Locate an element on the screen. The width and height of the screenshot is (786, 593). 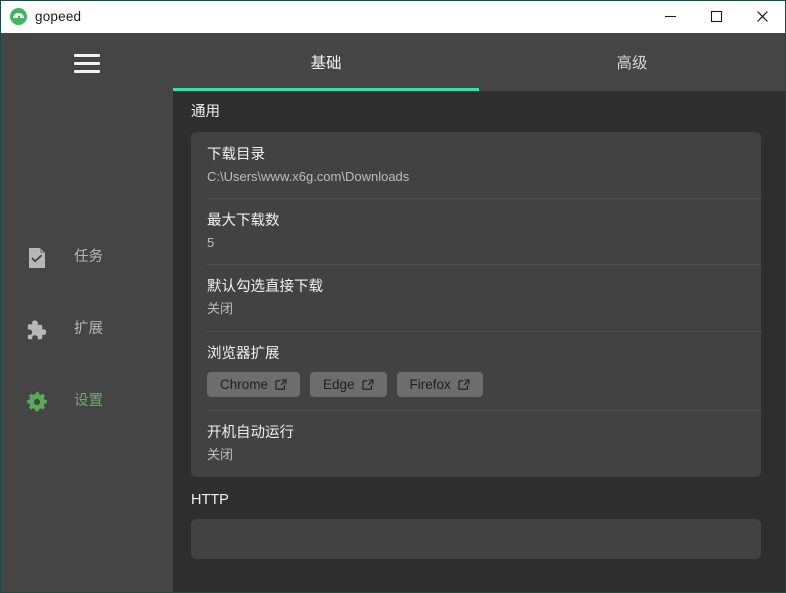
sidebar-item-label: 任务 is located at coordinates (88, 257).